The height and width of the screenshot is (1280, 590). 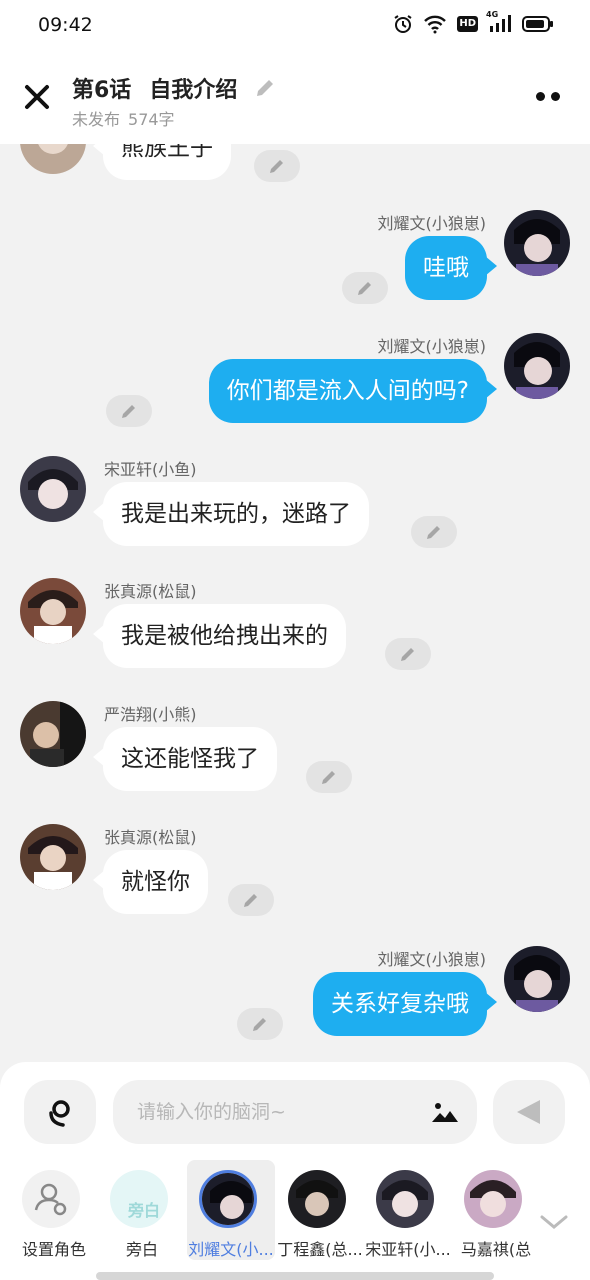 I want to click on wifi-icon, so click(x=435, y=24).